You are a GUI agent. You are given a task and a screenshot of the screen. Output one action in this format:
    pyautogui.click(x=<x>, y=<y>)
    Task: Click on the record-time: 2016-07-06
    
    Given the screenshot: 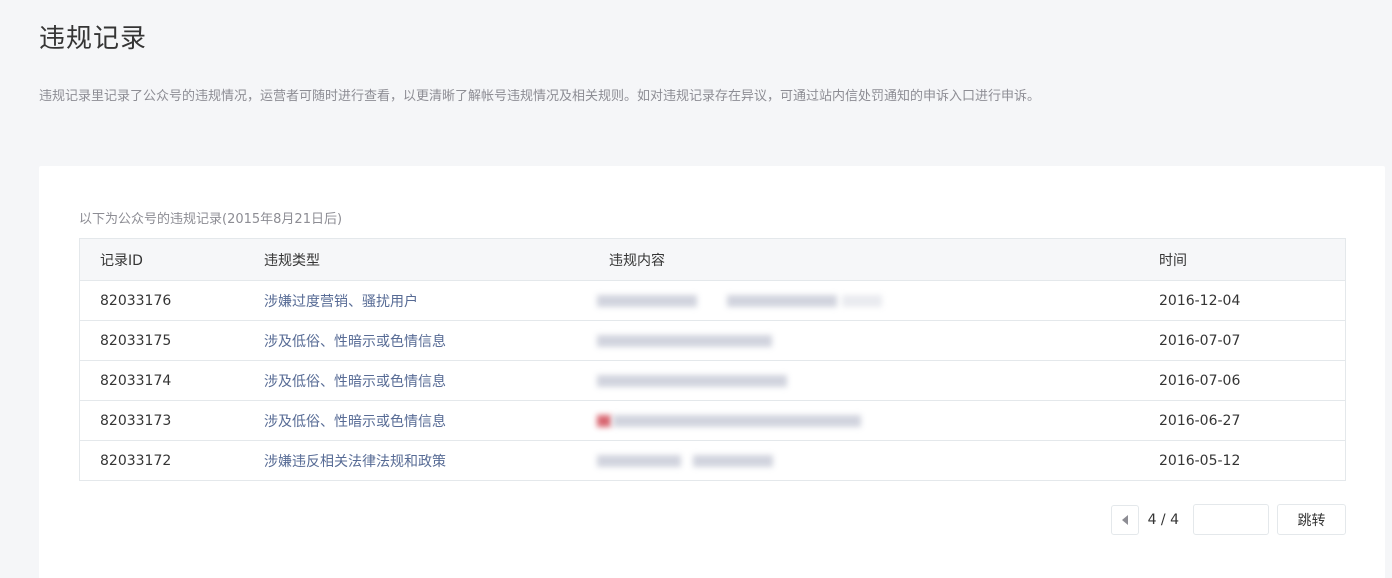 What is the action you would take?
    pyautogui.click(x=1200, y=380)
    